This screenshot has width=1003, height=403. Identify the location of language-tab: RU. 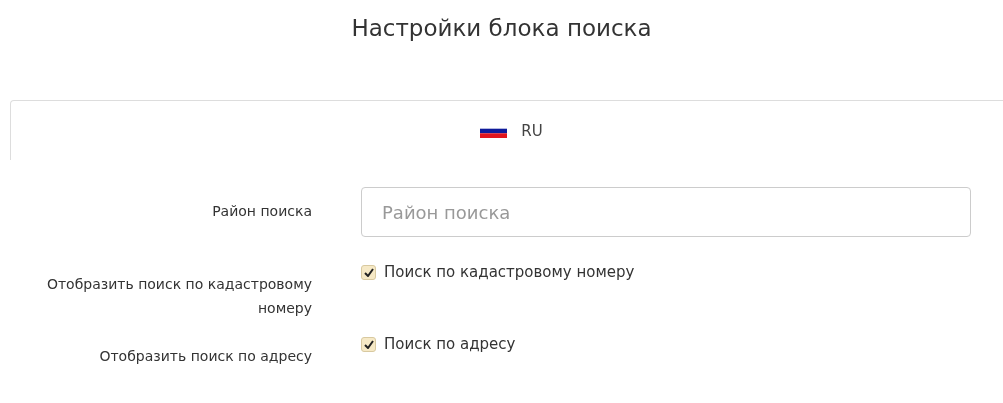
(506, 130).